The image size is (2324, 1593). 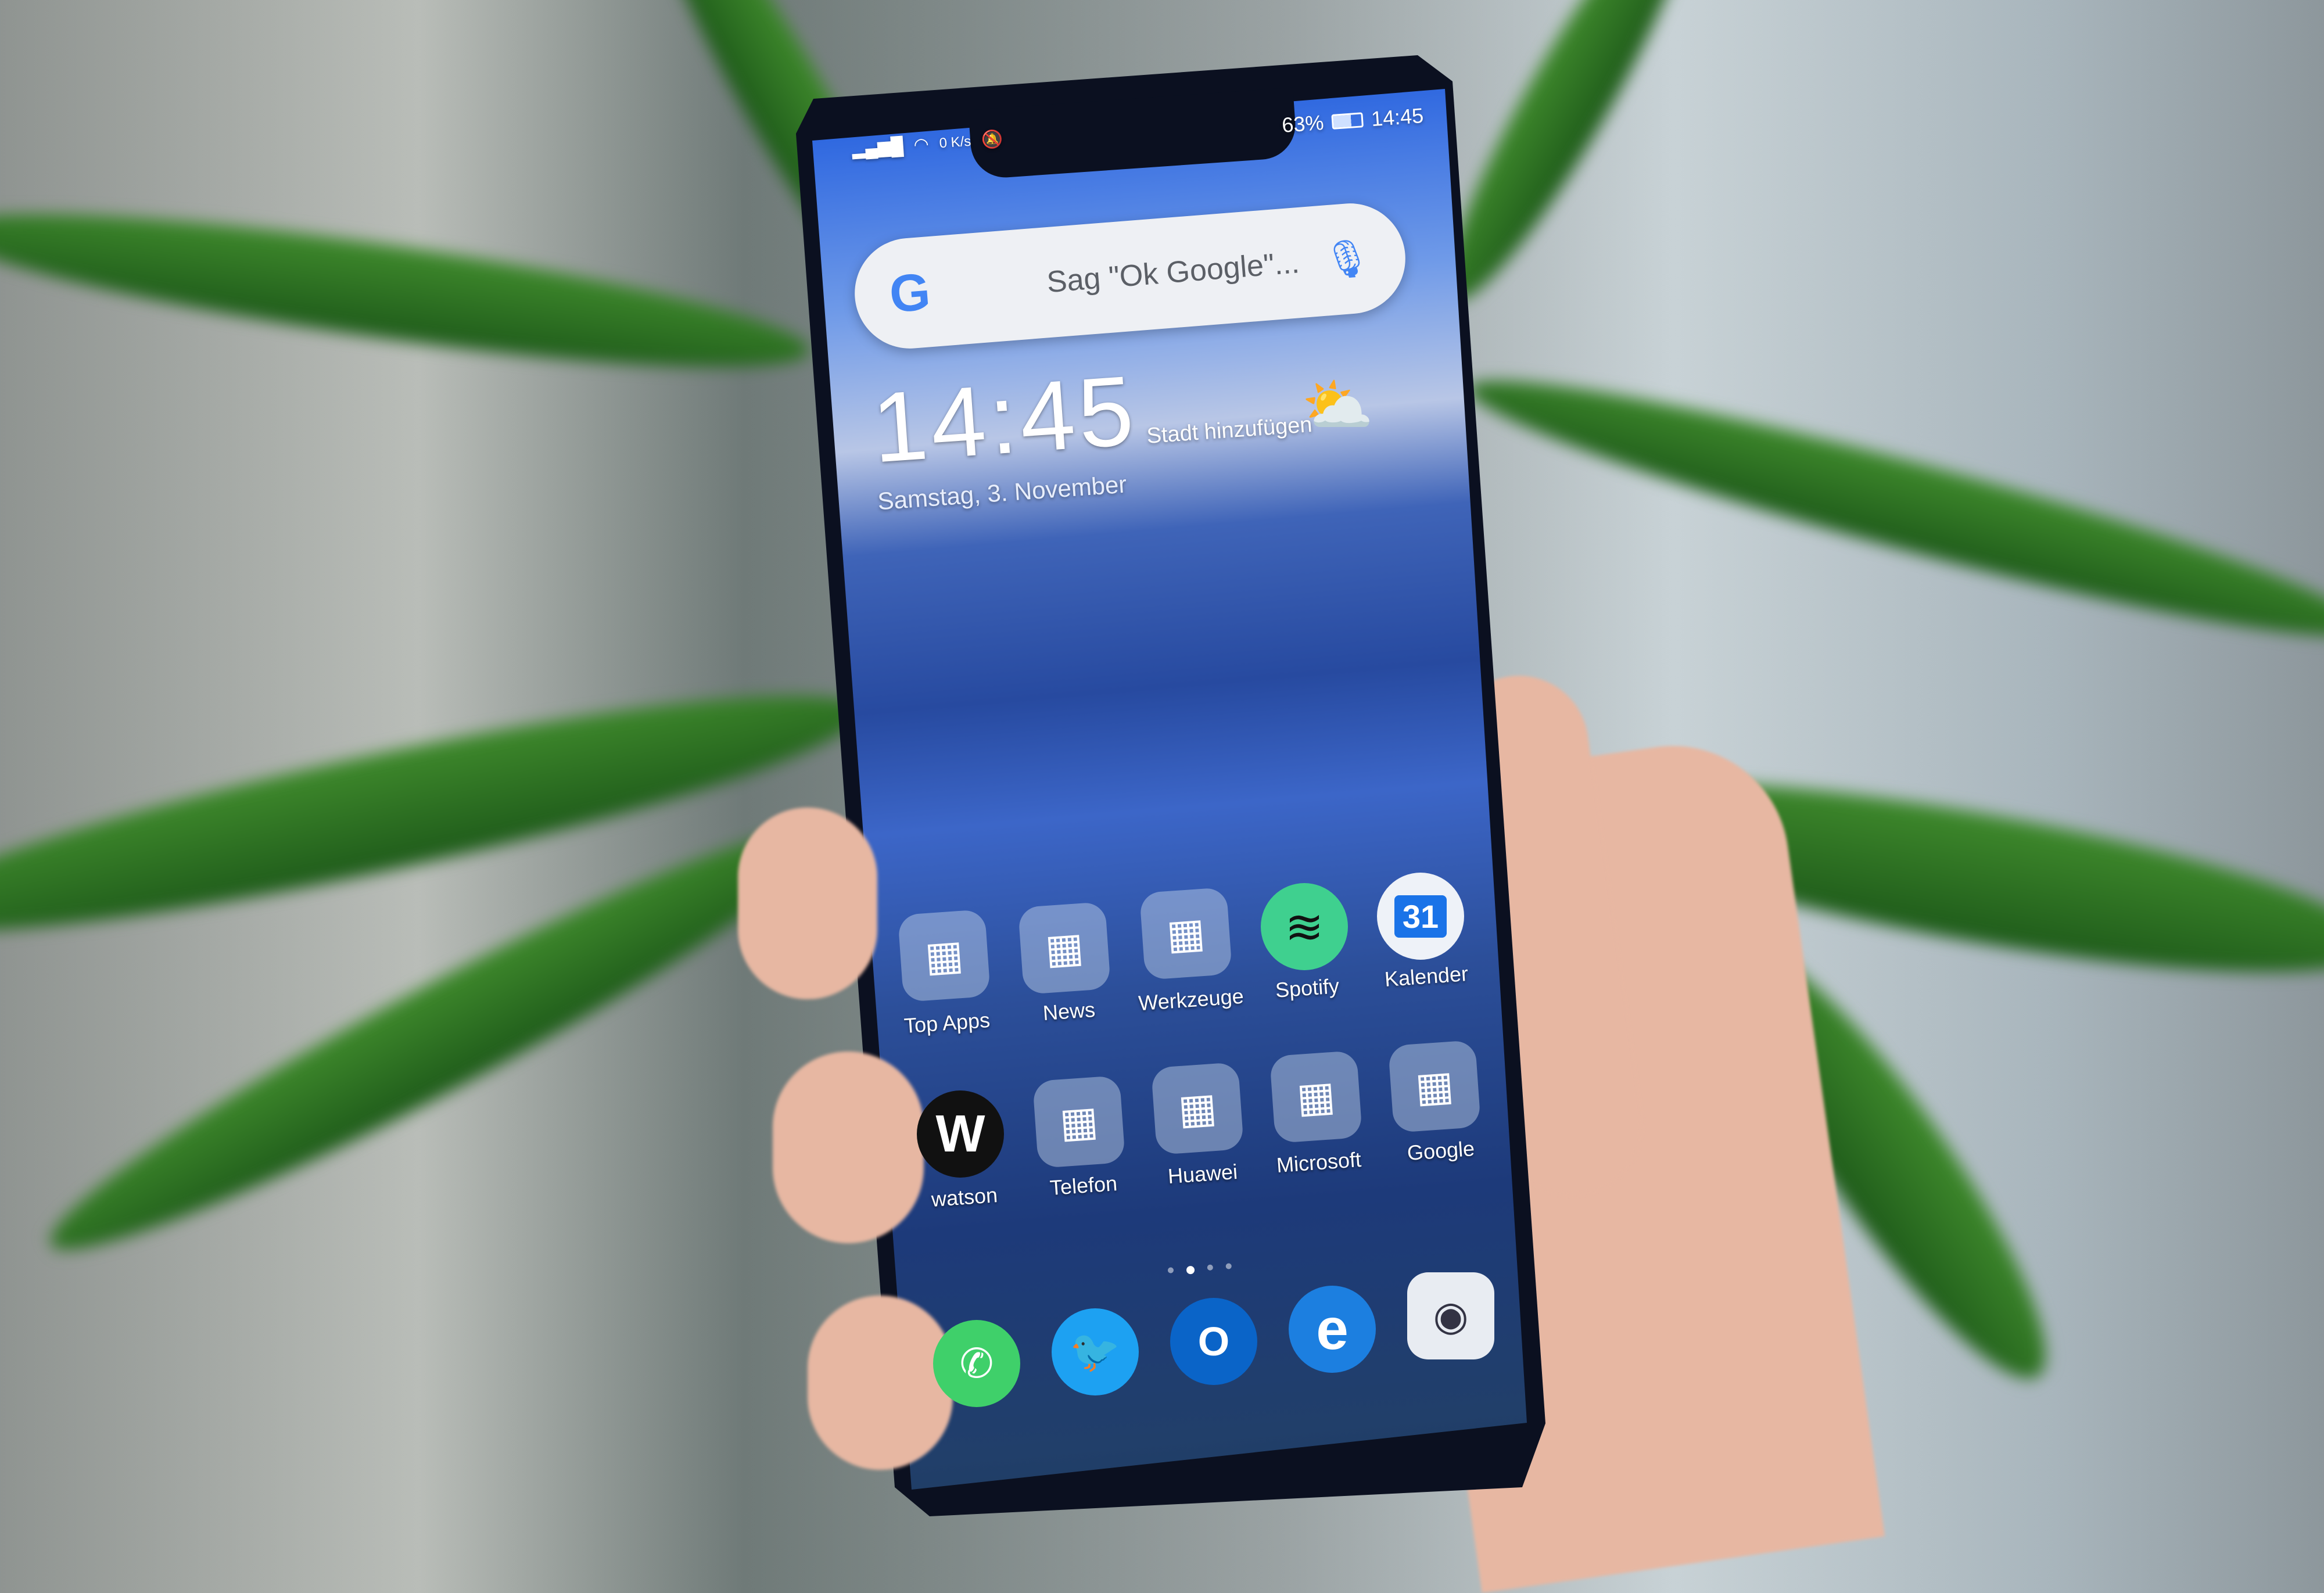 I want to click on page-dot-active, so click(x=1190, y=1270).